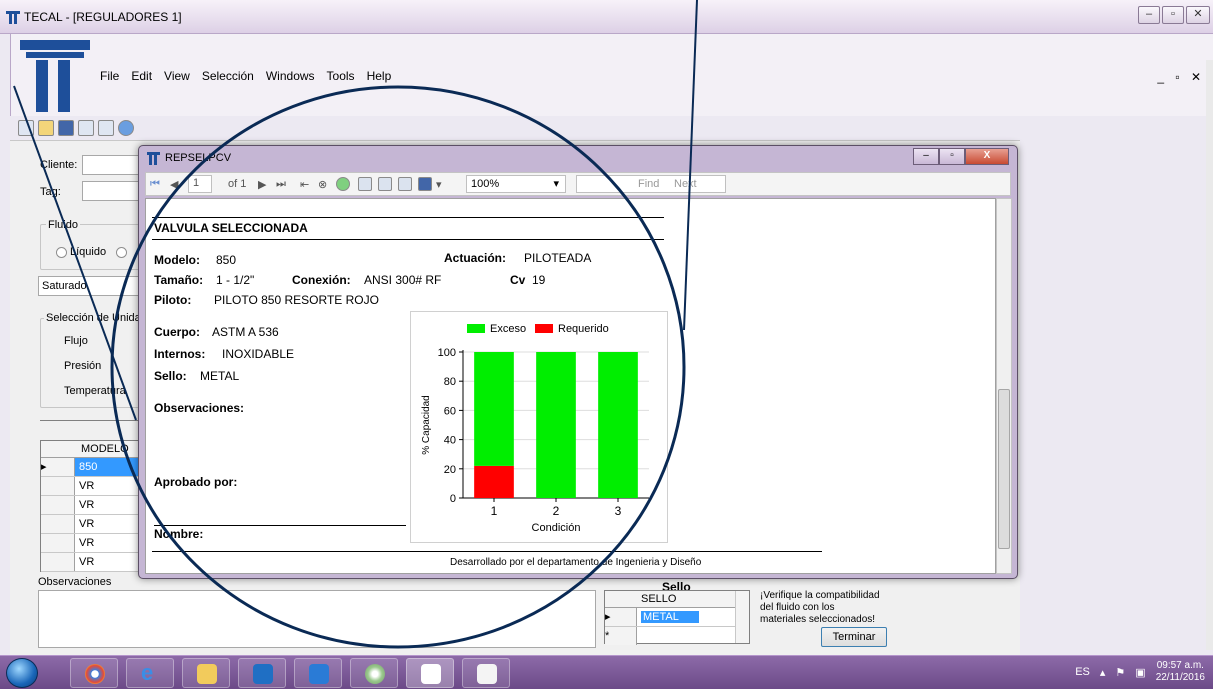  What do you see at coordinates (228, 77) in the screenshot?
I see `menu-seleccion: Selección` at bounding box center [228, 77].